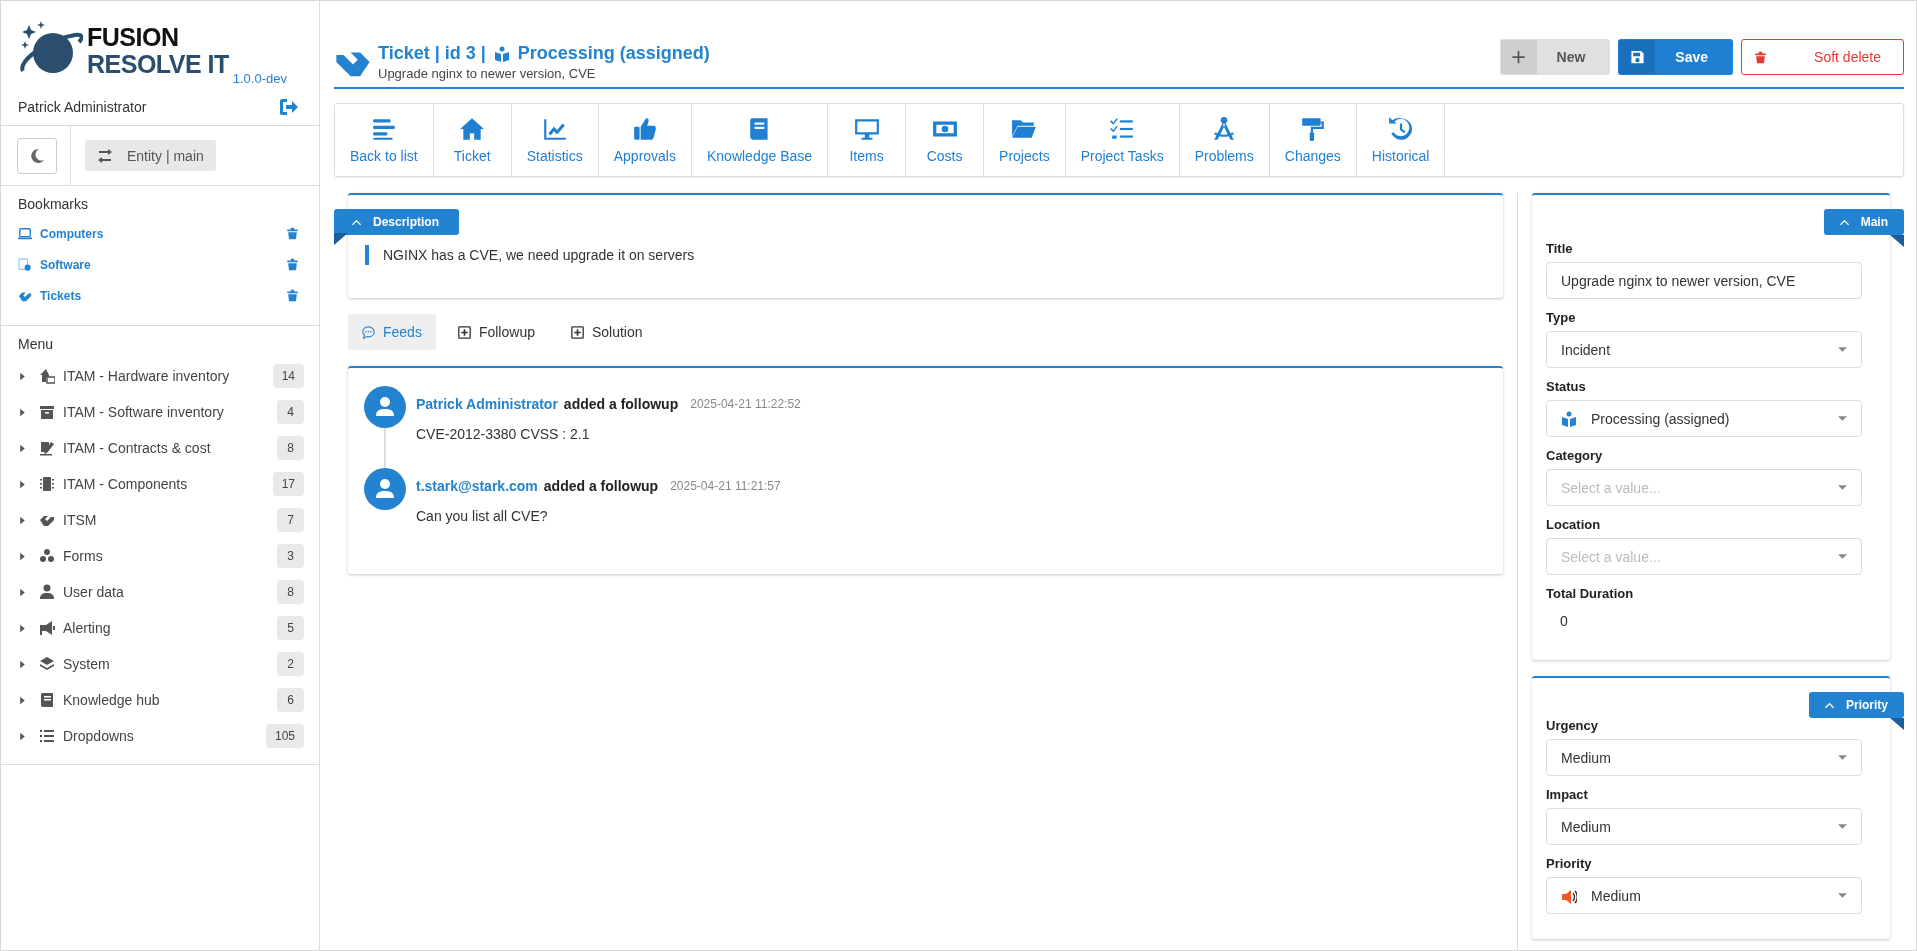 The width and height of the screenshot is (1917, 951). I want to click on user-name: Patrick Administrator, so click(82, 107).